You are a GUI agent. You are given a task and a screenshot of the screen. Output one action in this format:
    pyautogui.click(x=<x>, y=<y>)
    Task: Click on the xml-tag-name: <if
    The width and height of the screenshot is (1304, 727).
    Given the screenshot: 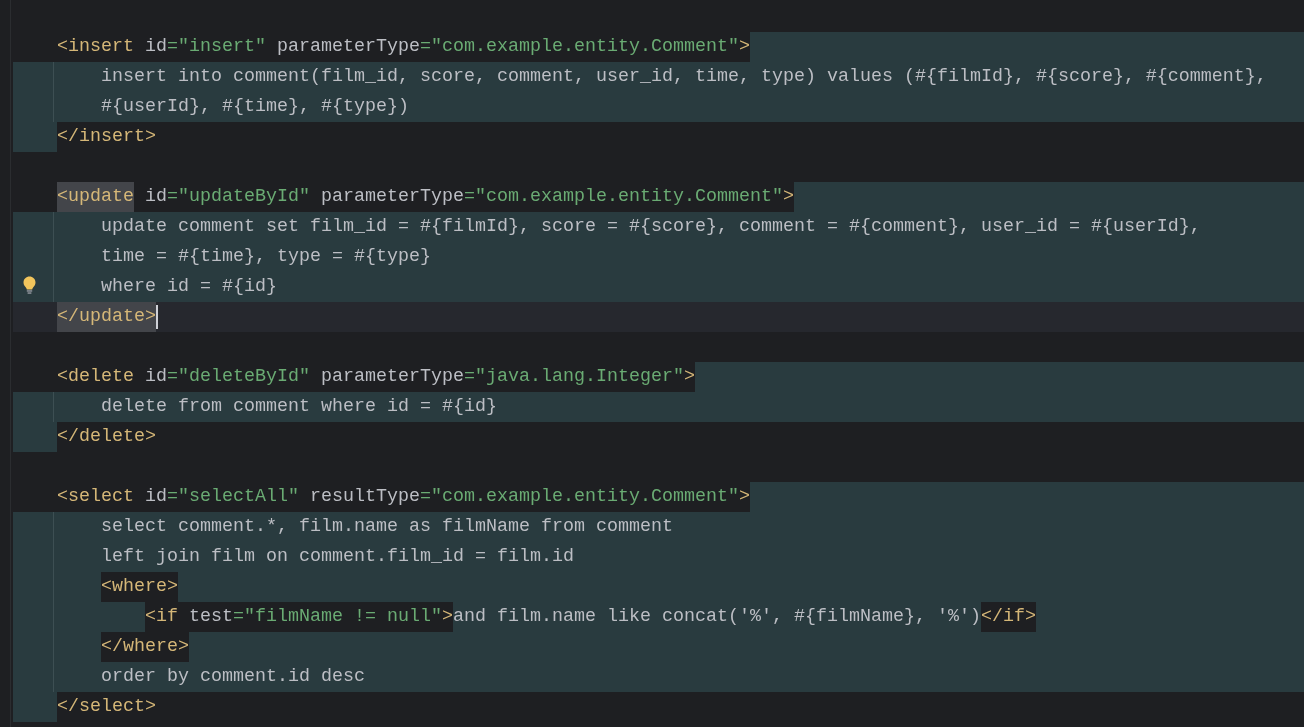 What is the action you would take?
    pyautogui.click(x=161, y=617)
    